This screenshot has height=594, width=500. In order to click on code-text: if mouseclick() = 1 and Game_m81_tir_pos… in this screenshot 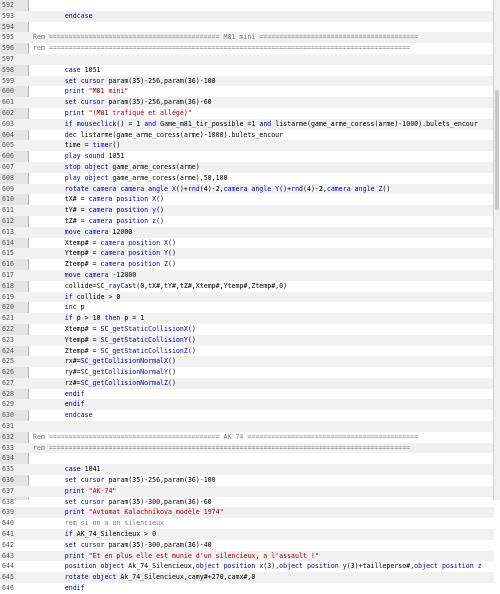, I will do `click(263, 124)`.